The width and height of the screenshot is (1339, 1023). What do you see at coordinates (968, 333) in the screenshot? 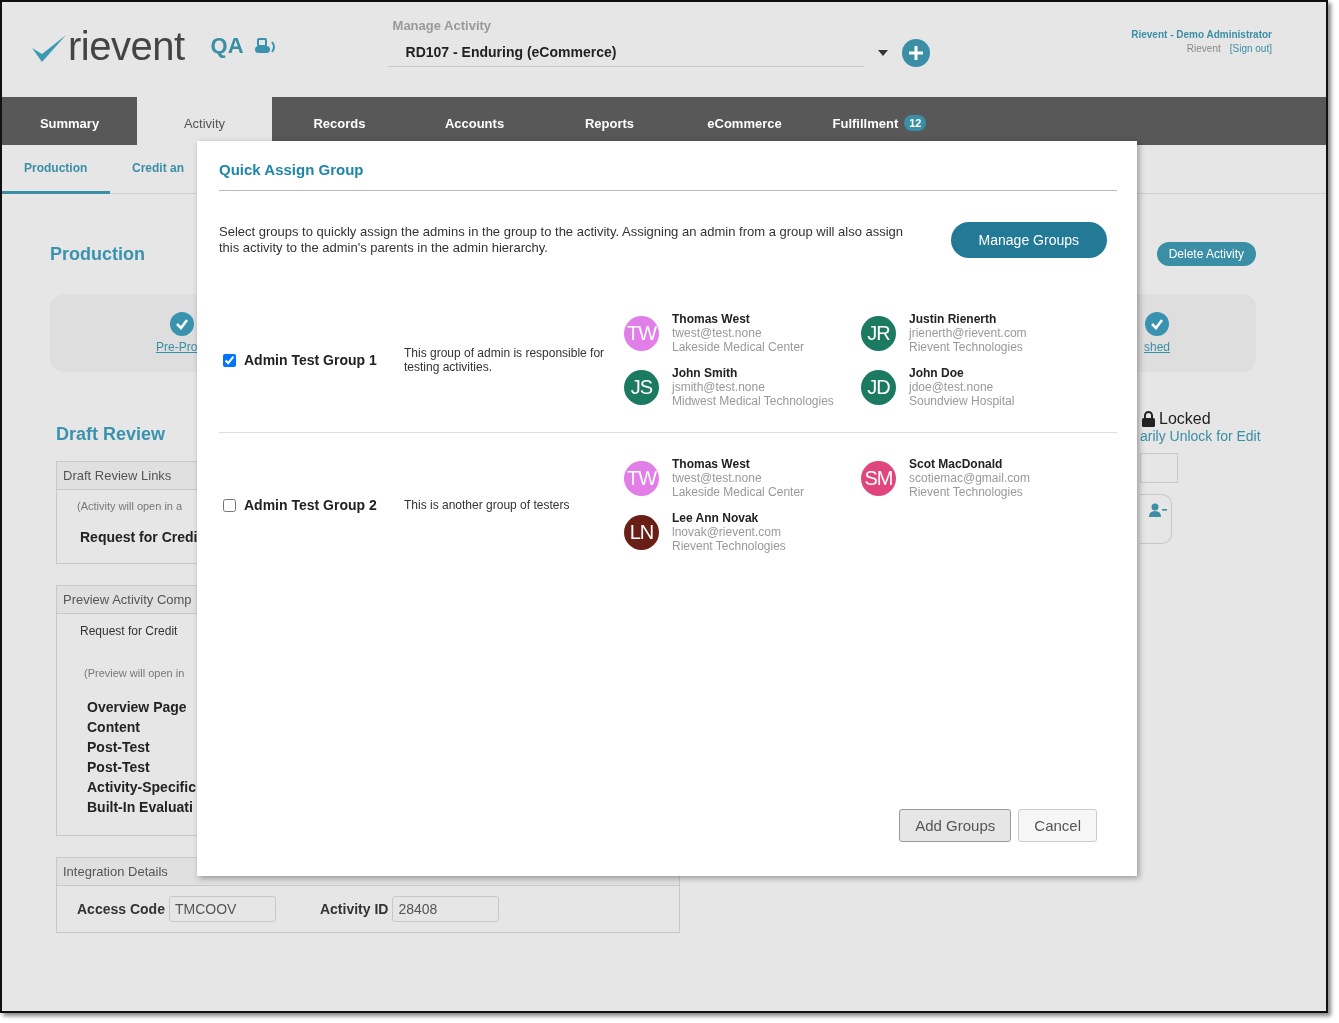
I see `member-email: jrienerth@rievent.com` at bounding box center [968, 333].